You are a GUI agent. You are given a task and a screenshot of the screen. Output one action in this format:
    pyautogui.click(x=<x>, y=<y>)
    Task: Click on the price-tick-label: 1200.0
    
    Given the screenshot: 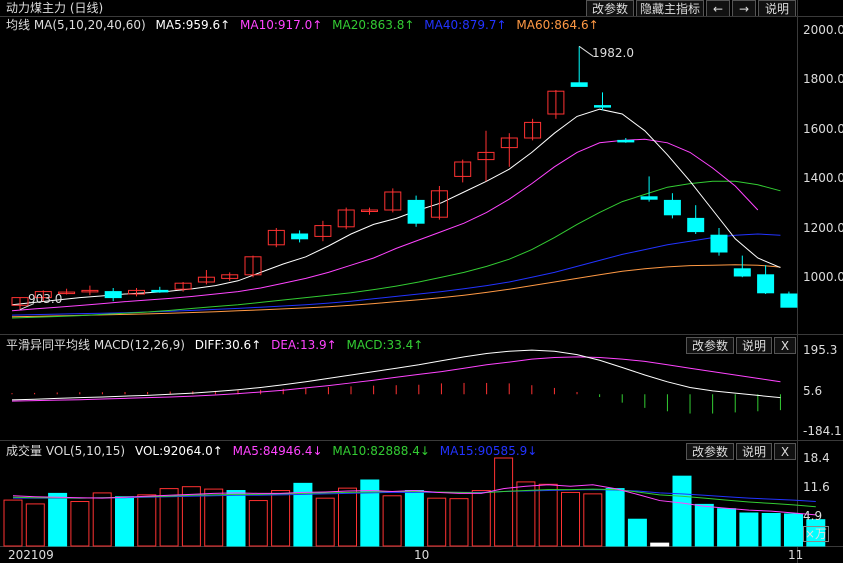 What is the action you would take?
    pyautogui.click(x=823, y=228)
    